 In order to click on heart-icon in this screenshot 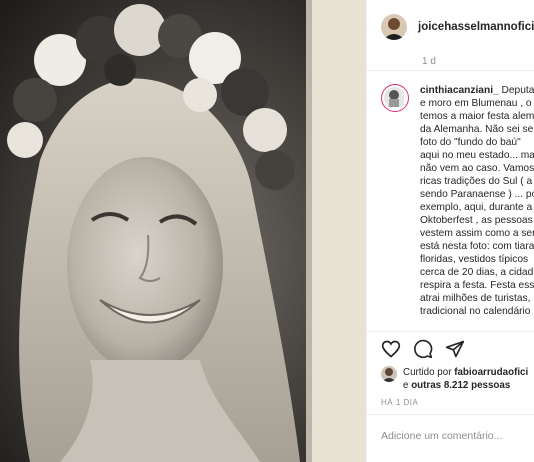, I will do `click(391, 349)`.